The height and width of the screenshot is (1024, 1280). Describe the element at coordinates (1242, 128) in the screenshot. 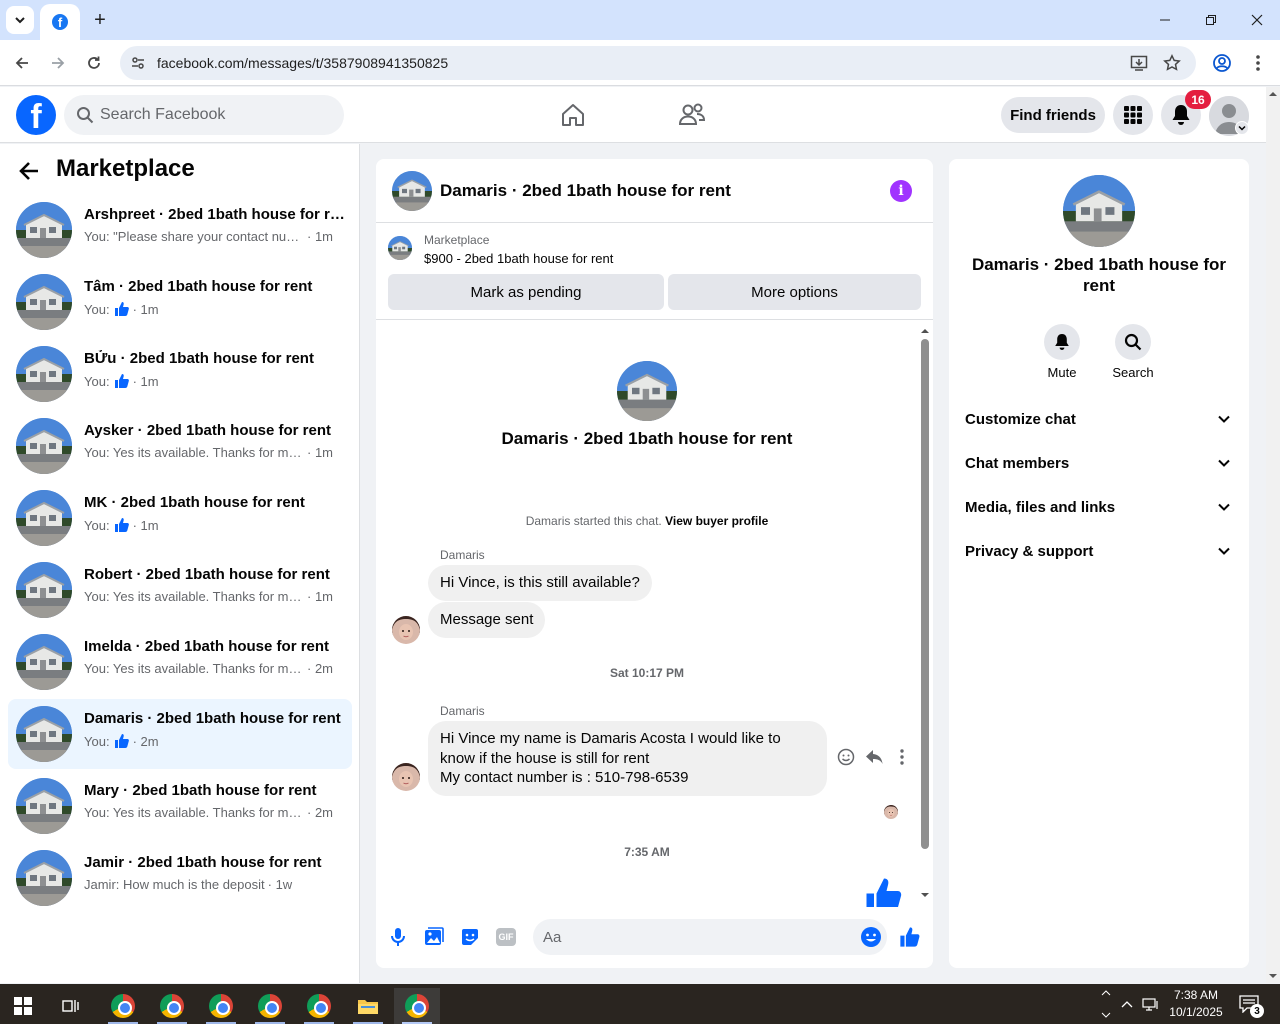

I see `account-chevron` at that location.